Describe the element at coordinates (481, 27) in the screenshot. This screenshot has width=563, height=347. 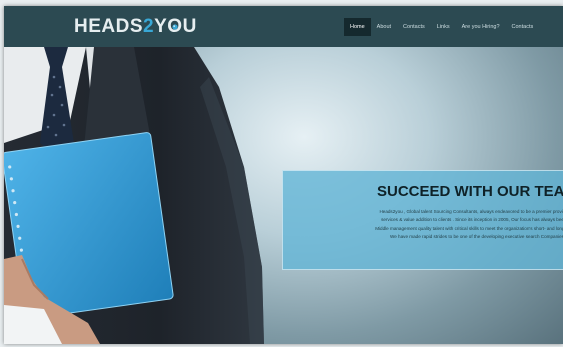
I see `nav-are-you-hiring: Are you Hiring?` at that location.